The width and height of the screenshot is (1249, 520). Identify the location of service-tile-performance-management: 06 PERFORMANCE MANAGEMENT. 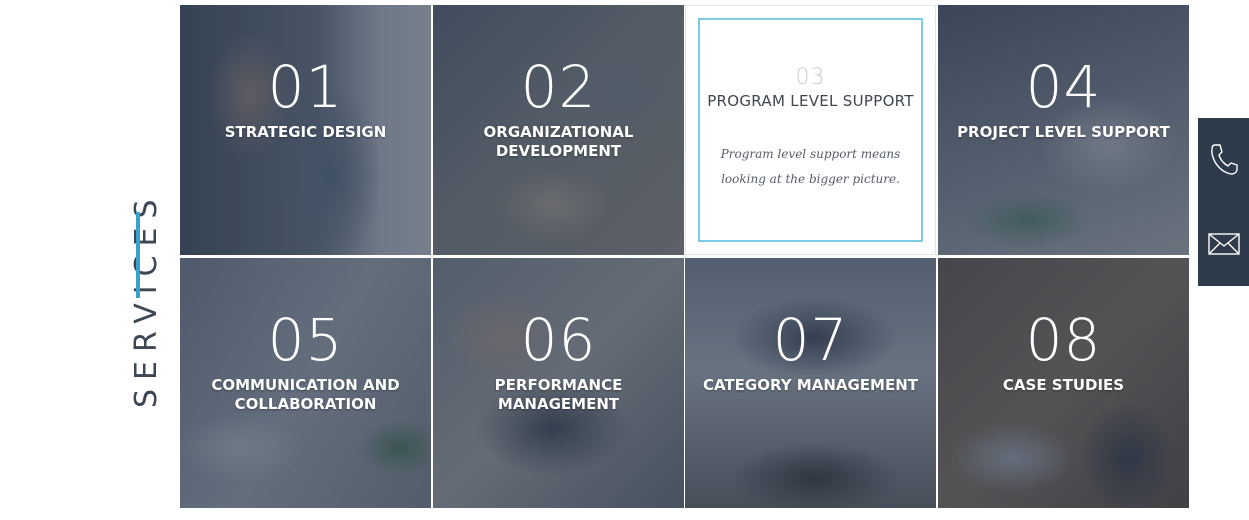
(558, 383).